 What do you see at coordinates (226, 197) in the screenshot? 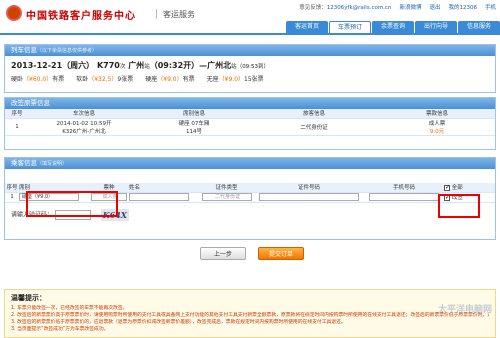
I see `id-type-select: 二代身份证` at bounding box center [226, 197].